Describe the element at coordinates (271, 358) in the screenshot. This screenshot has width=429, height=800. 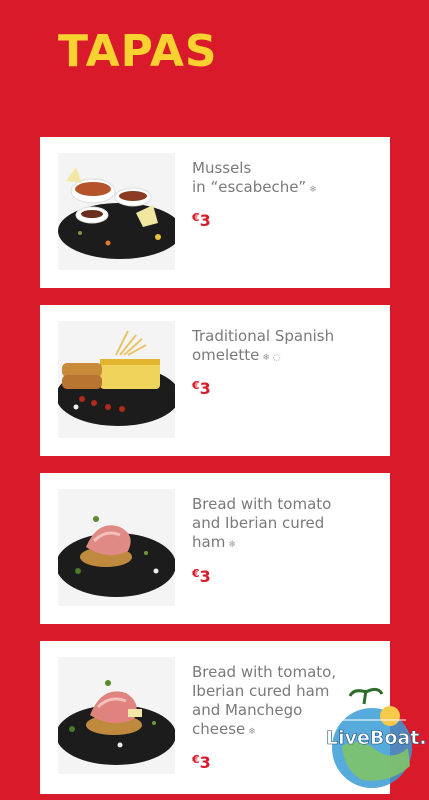
I see `frozen-icon: ❄ ◌` at that location.